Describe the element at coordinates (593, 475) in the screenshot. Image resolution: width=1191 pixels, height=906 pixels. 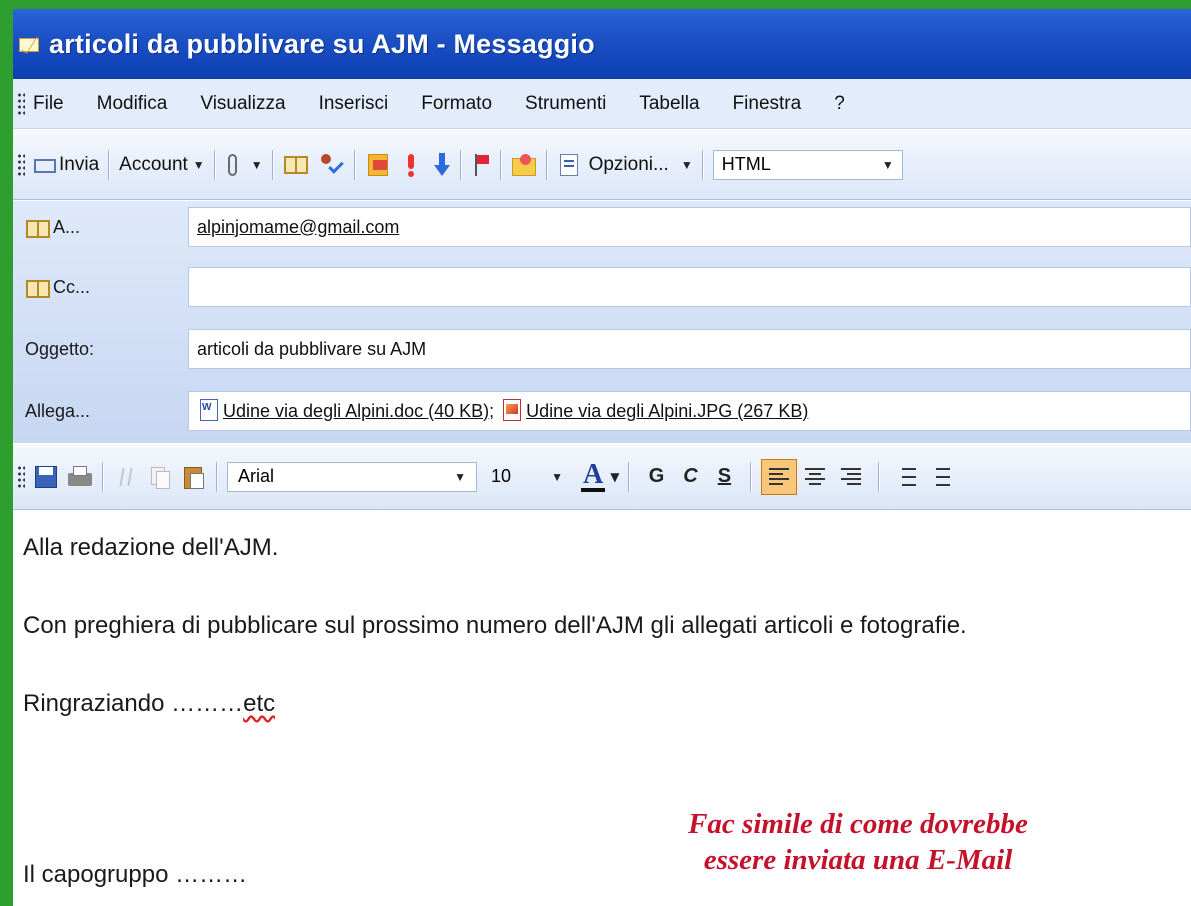
I see `font-color-icon: A` at that location.